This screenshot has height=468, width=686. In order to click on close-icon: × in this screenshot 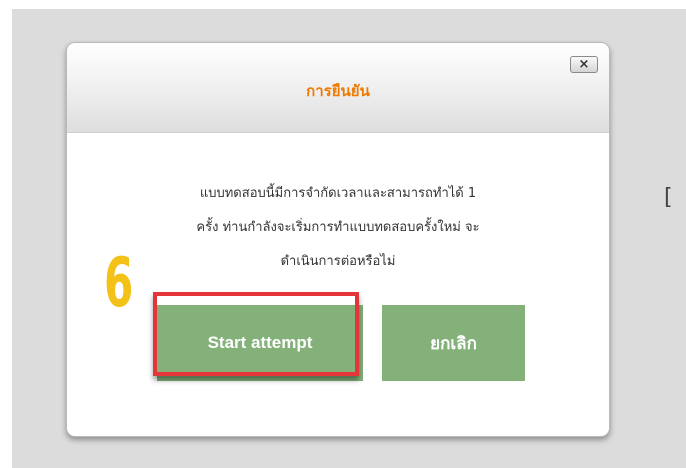, I will do `click(584, 64)`.